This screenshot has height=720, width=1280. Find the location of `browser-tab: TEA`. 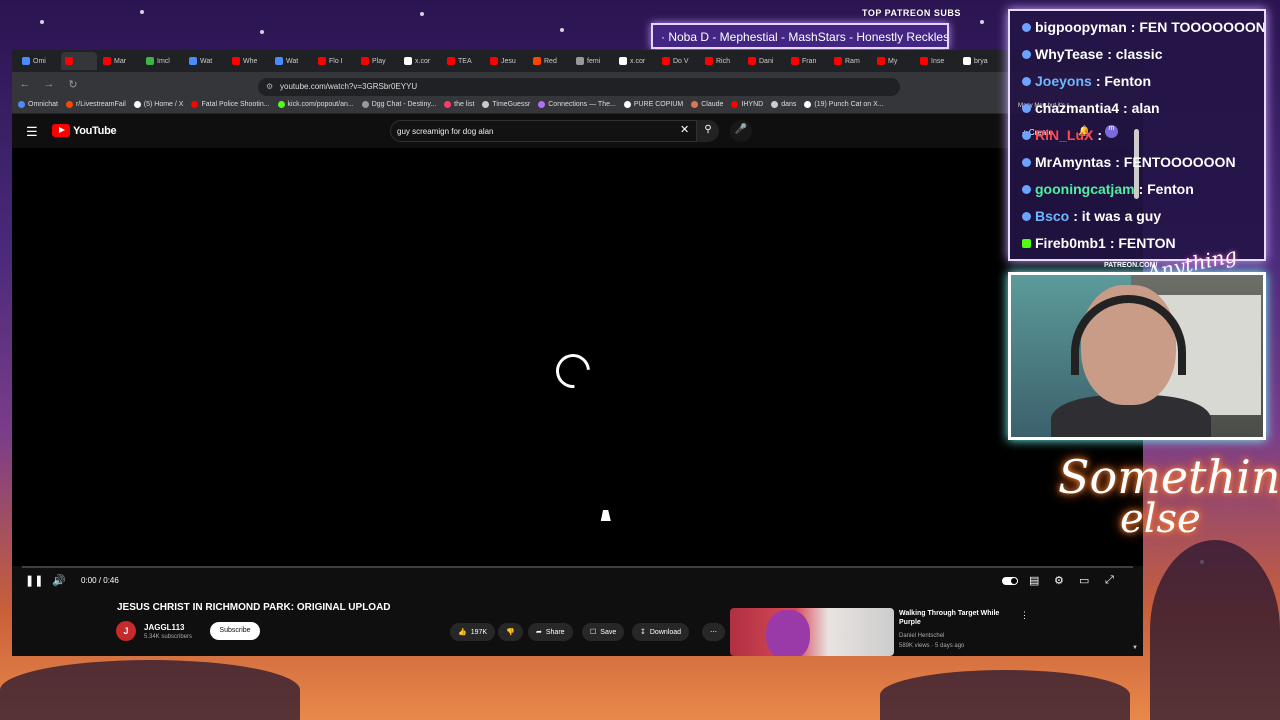

browser-tab: TEA is located at coordinates (463, 61).